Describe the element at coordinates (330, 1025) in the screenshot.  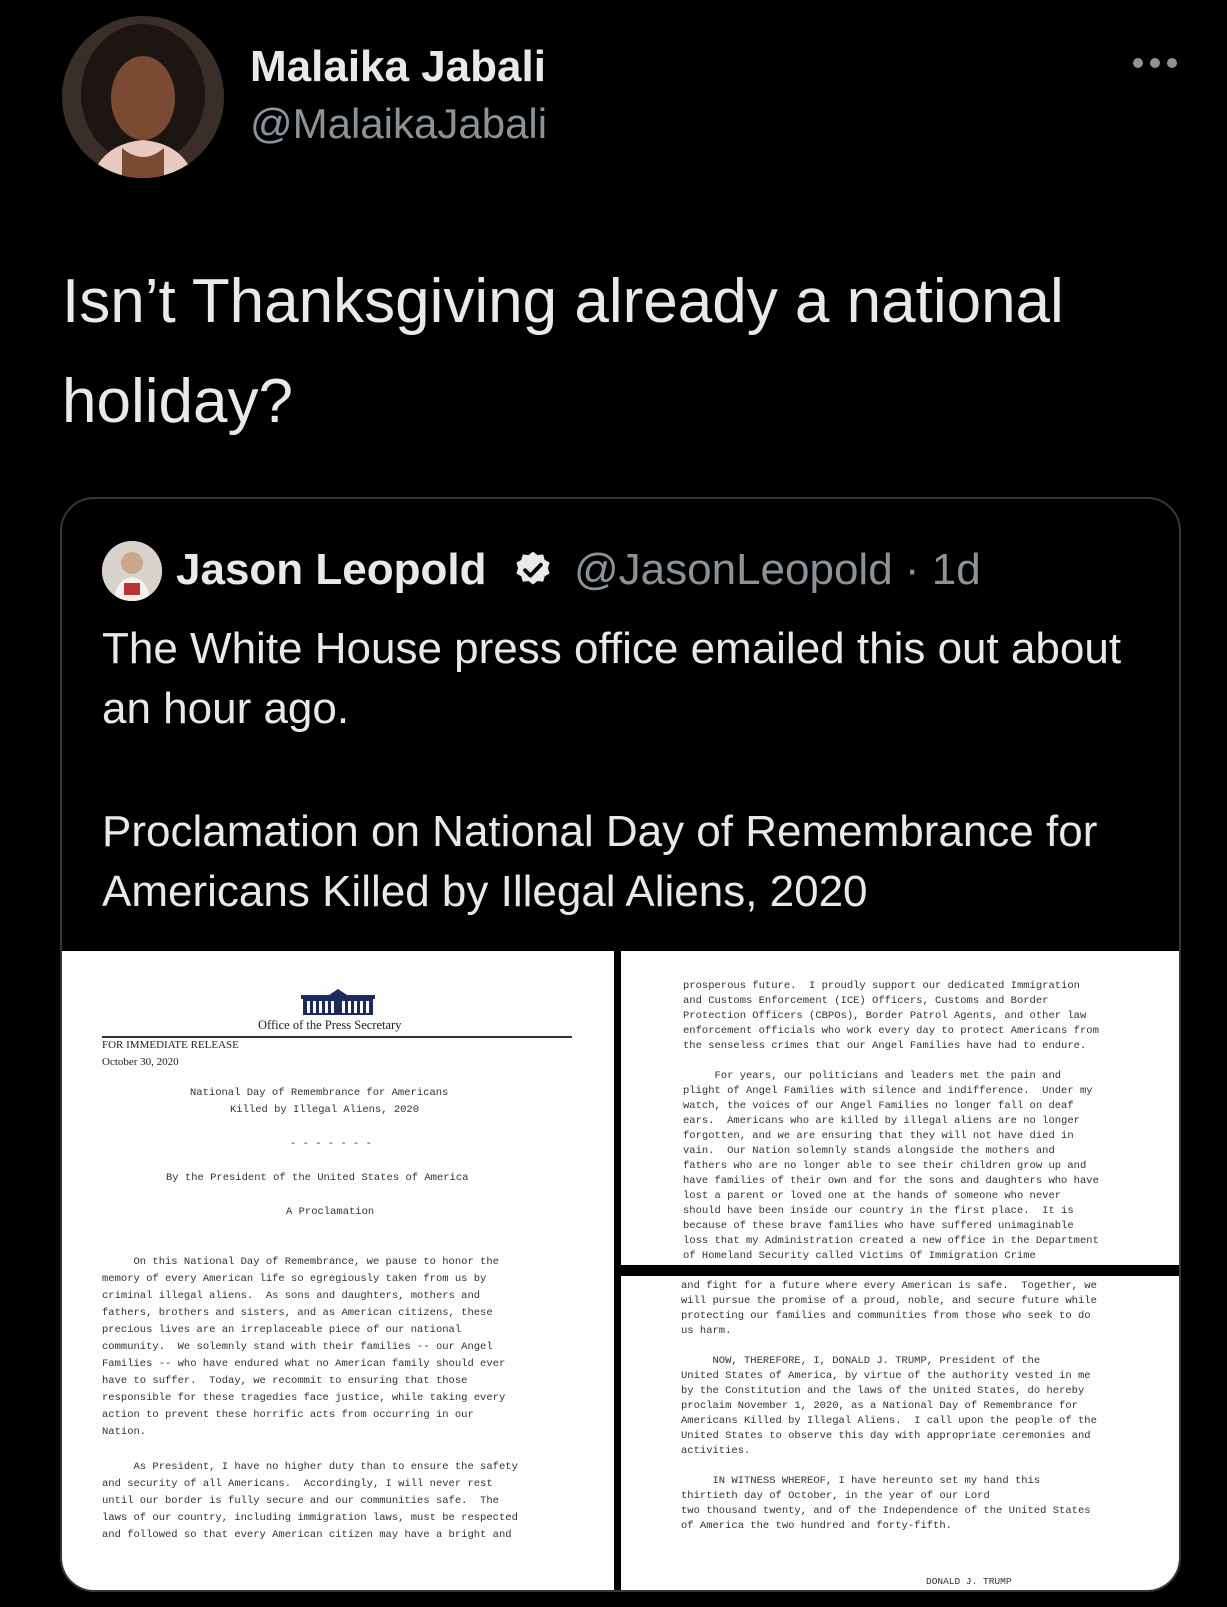
I see `press-office-heading: Office of the Press Secretary` at that location.